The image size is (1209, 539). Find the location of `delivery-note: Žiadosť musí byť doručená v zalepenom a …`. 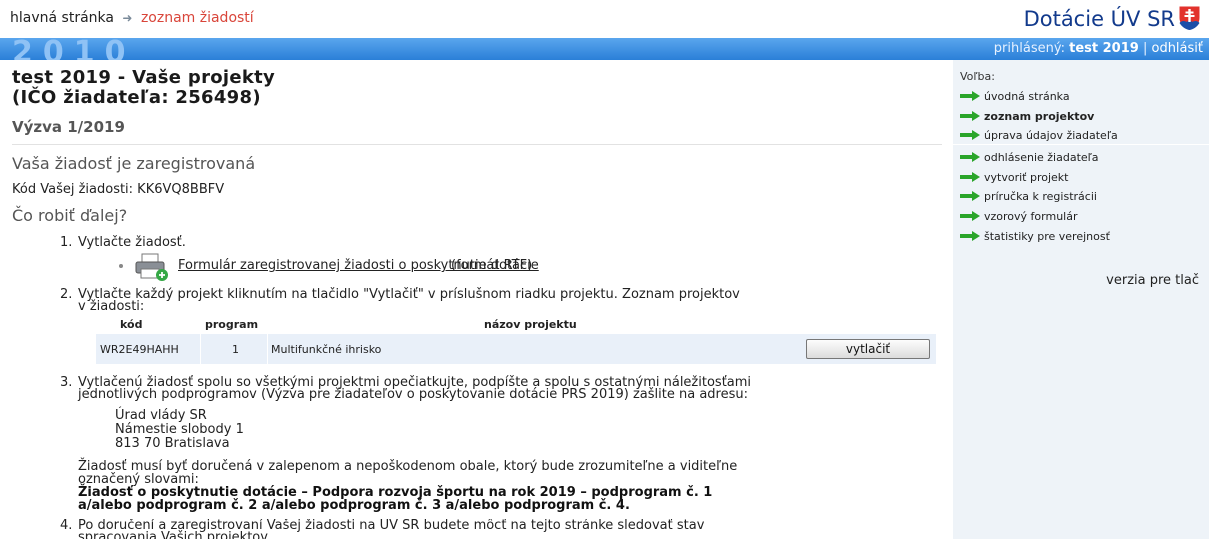

delivery-note: Žiadosť musí byť doručená v zalepenom a … is located at coordinates (407, 473).